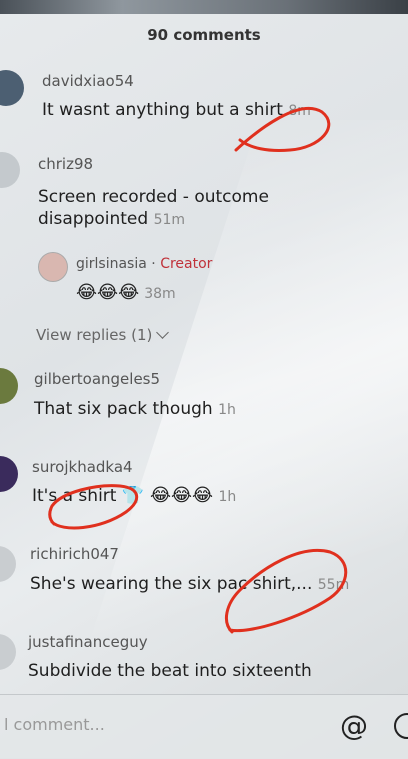  Describe the element at coordinates (108, 292) in the screenshot. I see `reply-emojis: 😂😂😂` at that location.